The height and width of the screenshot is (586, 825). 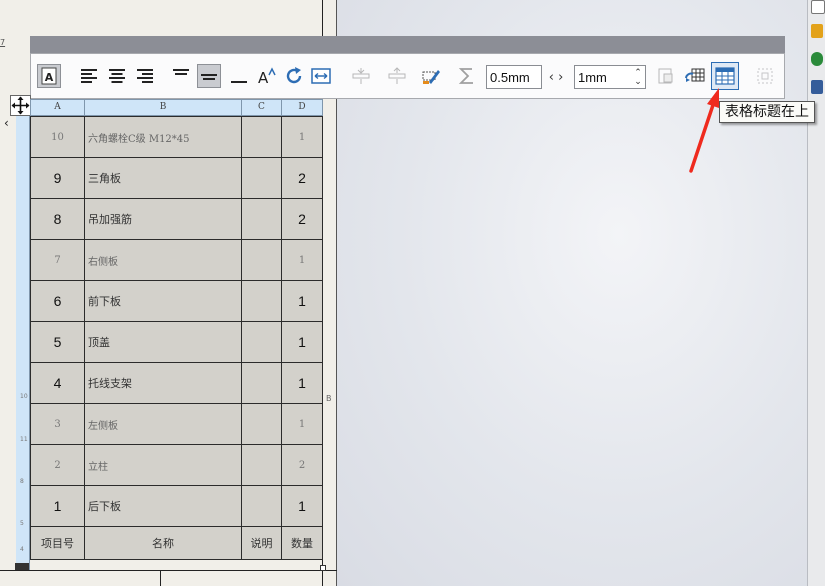 I want to click on table-corner-handle, so click(x=323, y=568).